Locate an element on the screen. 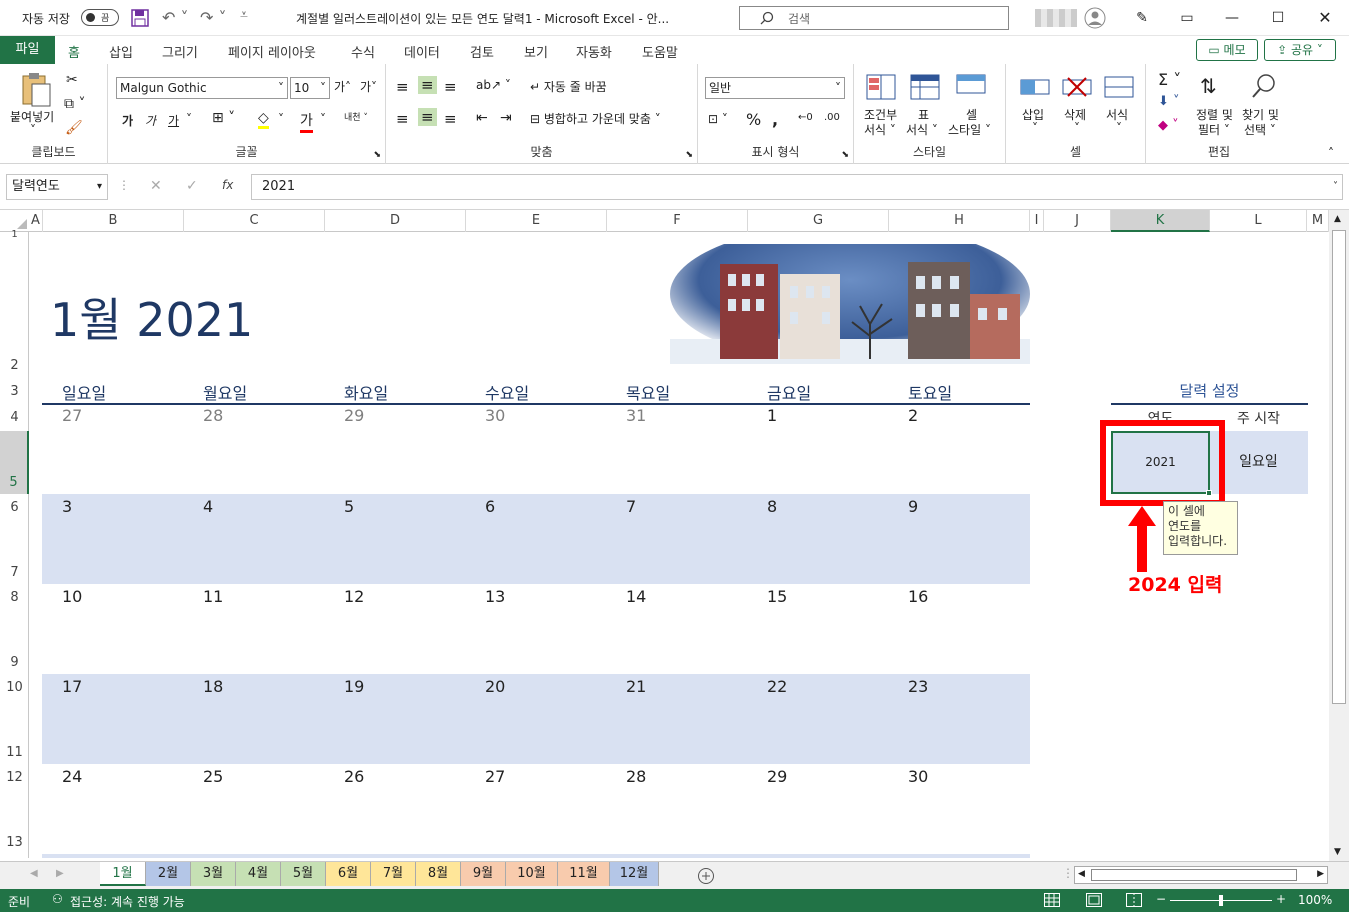  day-cell: 5 is located at coordinates (349, 506).